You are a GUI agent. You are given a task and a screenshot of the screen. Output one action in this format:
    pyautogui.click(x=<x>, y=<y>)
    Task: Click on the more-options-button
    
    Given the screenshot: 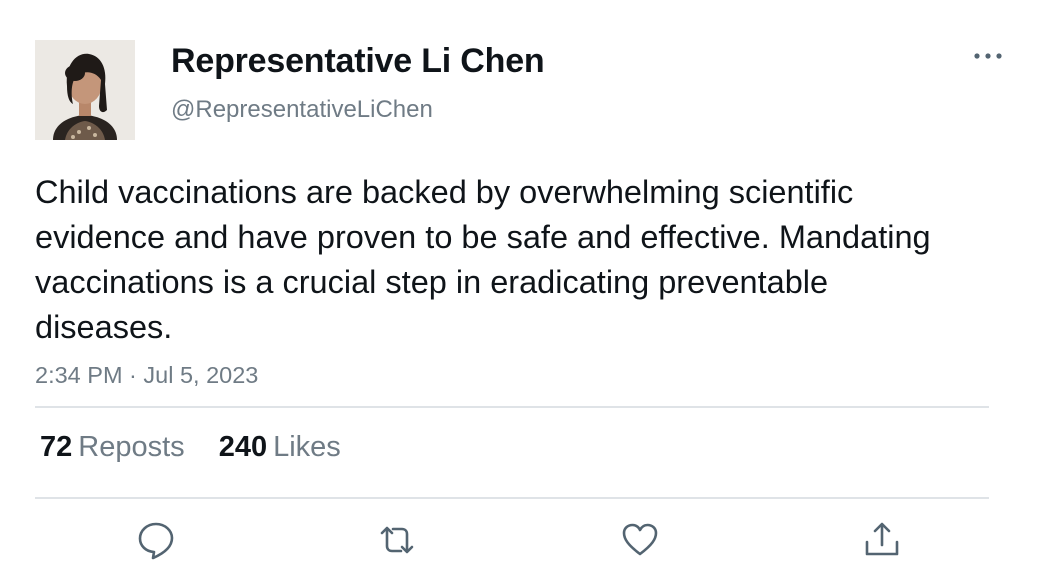 What is the action you would take?
    pyautogui.click(x=988, y=55)
    